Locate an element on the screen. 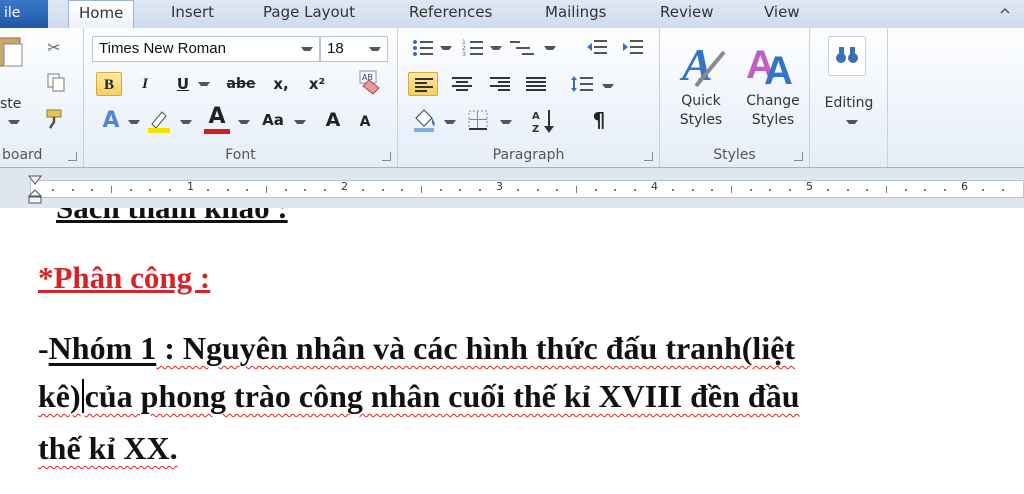 This screenshot has height=494, width=1024. multilevel-list-dropdown-icon is located at coordinates (550, 48).